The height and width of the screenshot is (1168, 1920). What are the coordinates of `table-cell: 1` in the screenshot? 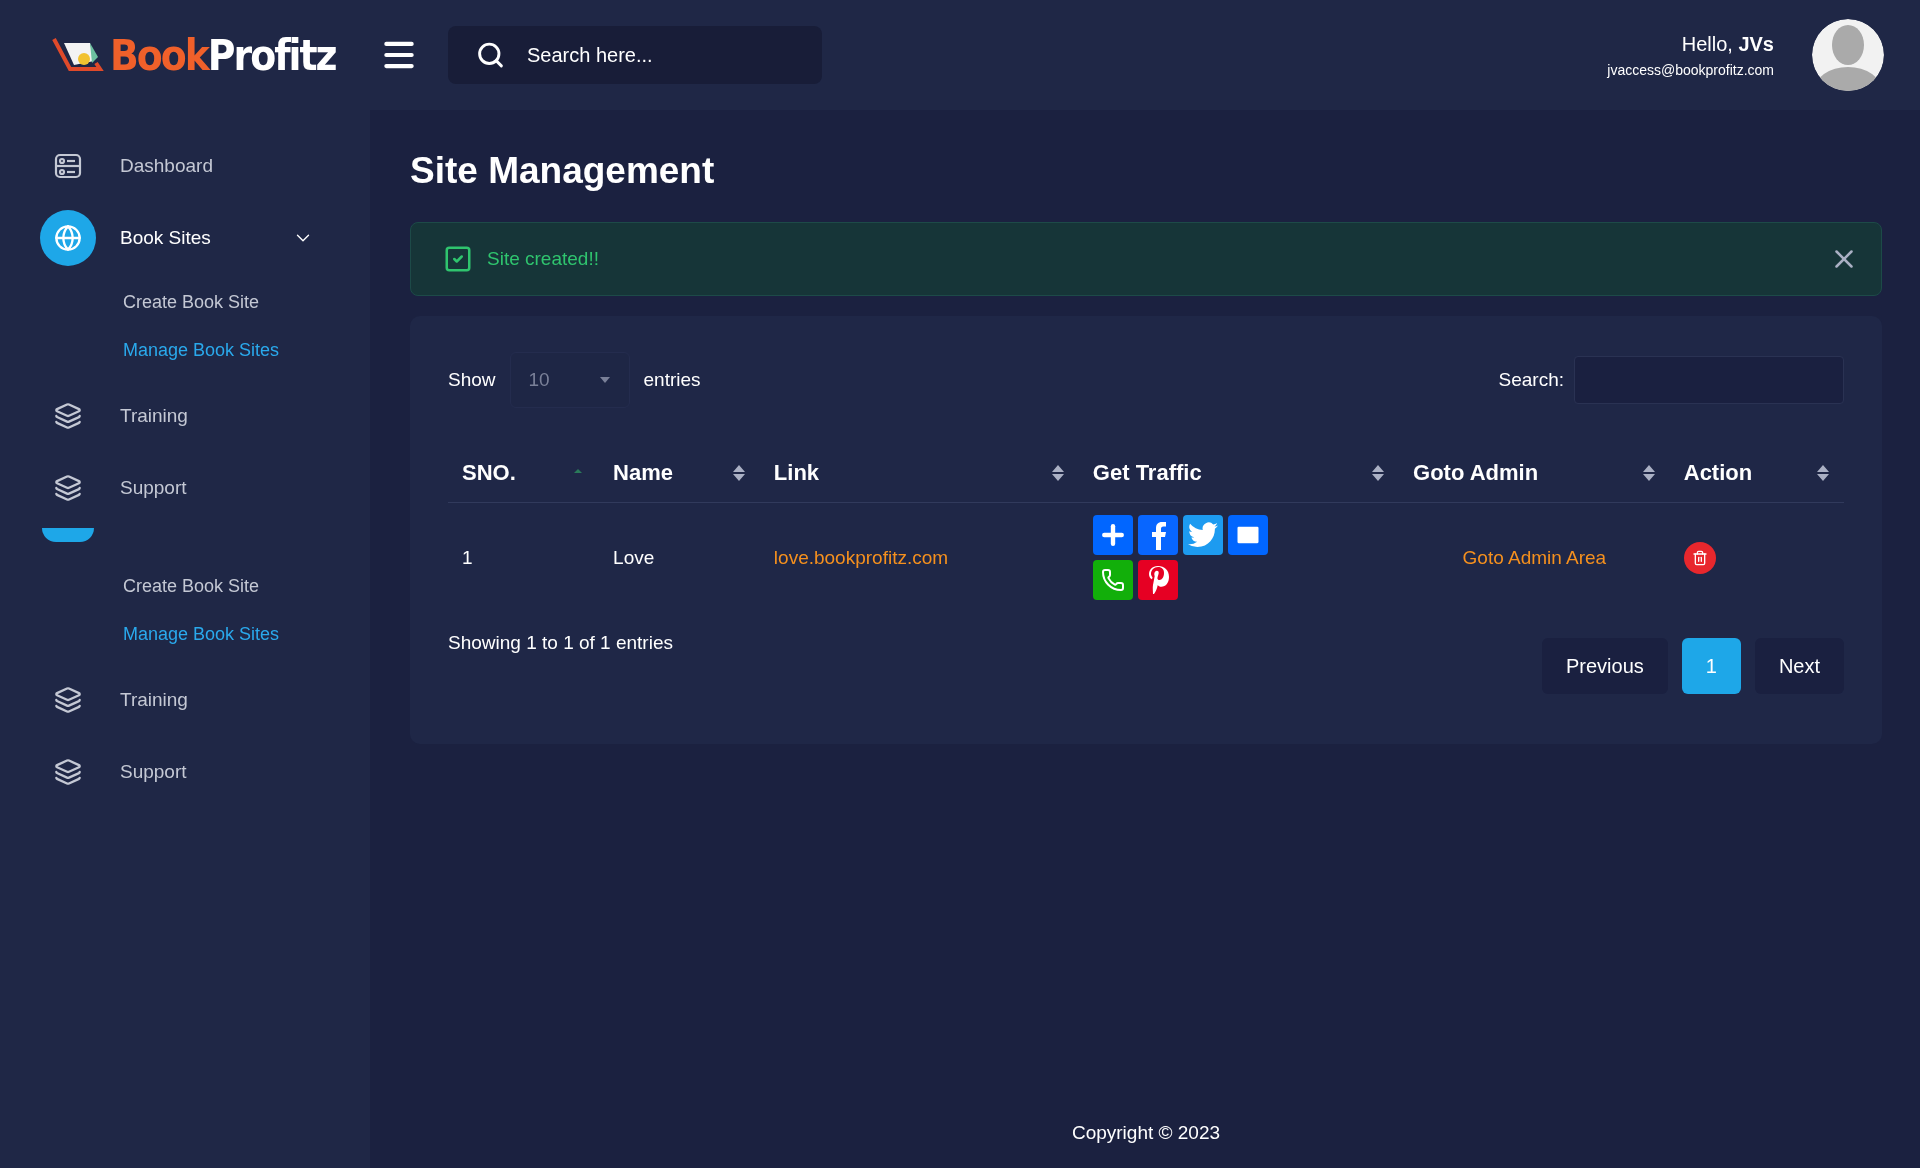 It's located at (524, 557).